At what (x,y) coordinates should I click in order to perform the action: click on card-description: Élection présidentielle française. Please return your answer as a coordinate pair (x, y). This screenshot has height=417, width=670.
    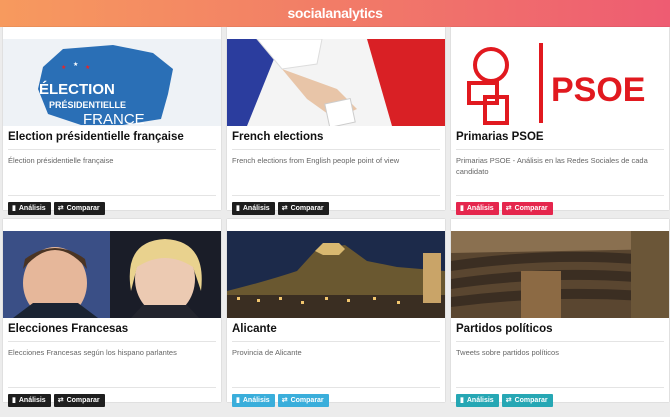
    Looking at the image, I should click on (61, 160).